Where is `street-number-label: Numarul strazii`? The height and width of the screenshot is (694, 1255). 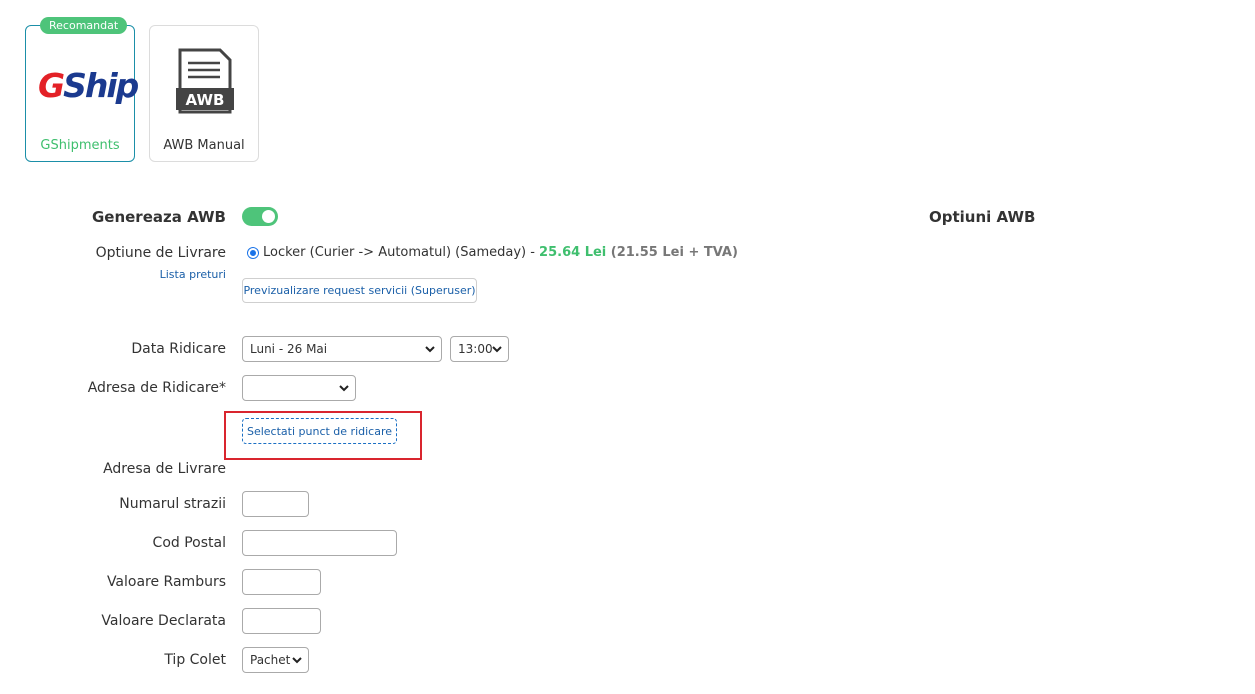
street-number-label: Numarul strazii is located at coordinates (172, 504).